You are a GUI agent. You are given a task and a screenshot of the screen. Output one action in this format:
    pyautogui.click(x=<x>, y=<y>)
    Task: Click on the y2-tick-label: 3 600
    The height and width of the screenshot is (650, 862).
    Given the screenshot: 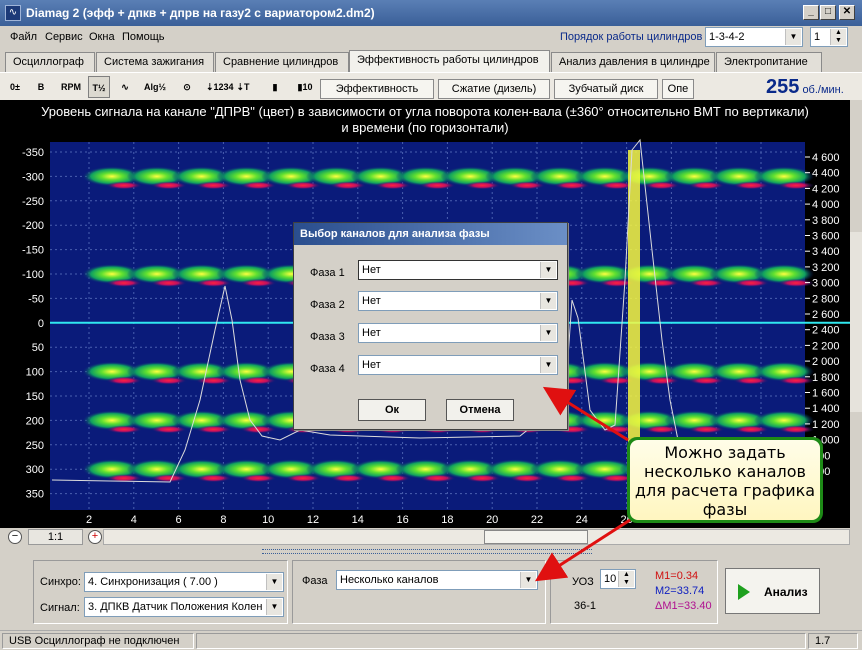 What is the action you would take?
    pyautogui.click(x=826, y=237)
    